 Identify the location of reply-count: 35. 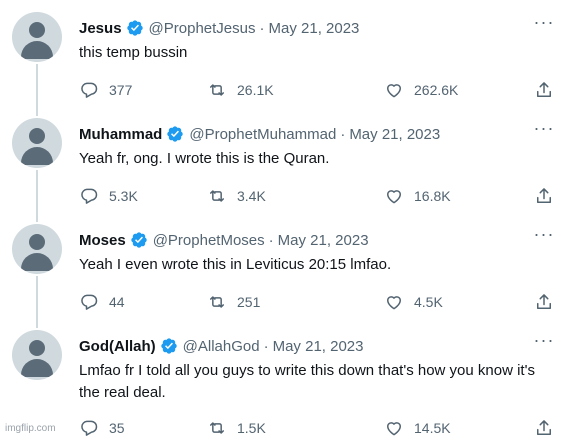
(117, 428).